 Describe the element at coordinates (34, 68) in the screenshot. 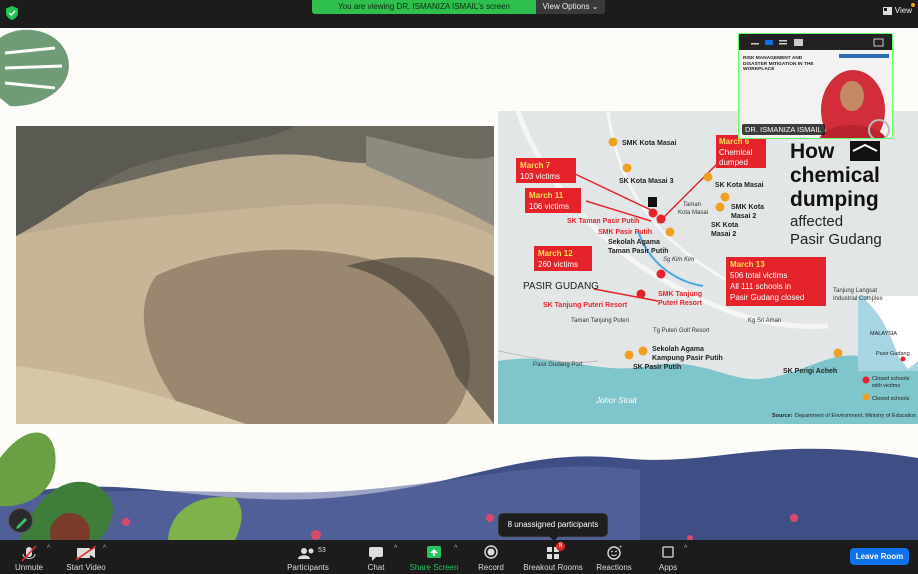

I see `monstera-leaf-decoration` at that location.